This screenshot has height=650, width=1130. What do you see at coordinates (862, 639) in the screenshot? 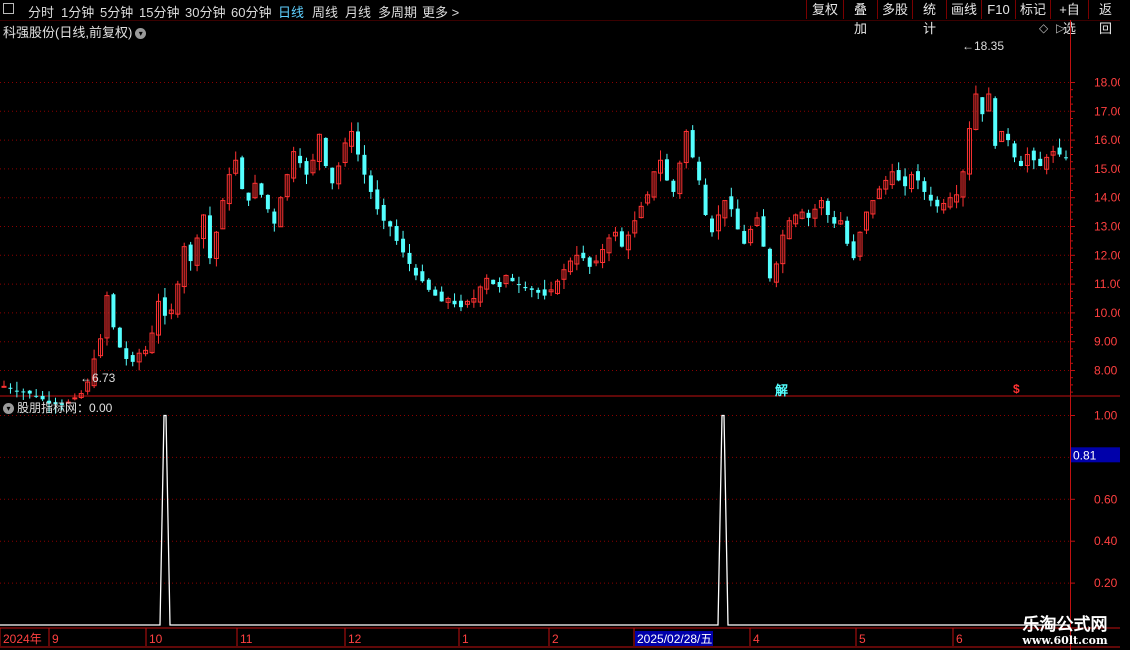
I see `x-tick-label: 5` at bounding box center [862, 639].